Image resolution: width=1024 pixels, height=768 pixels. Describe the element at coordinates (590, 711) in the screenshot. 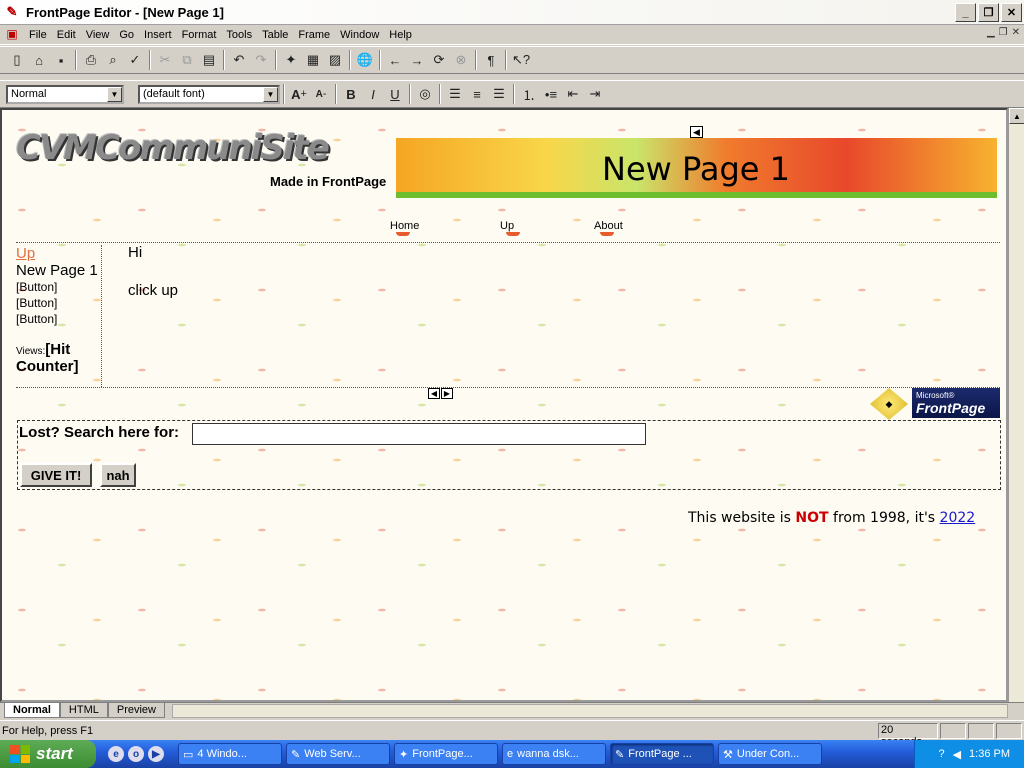

I see `horizontal-scrollbar` at that location.